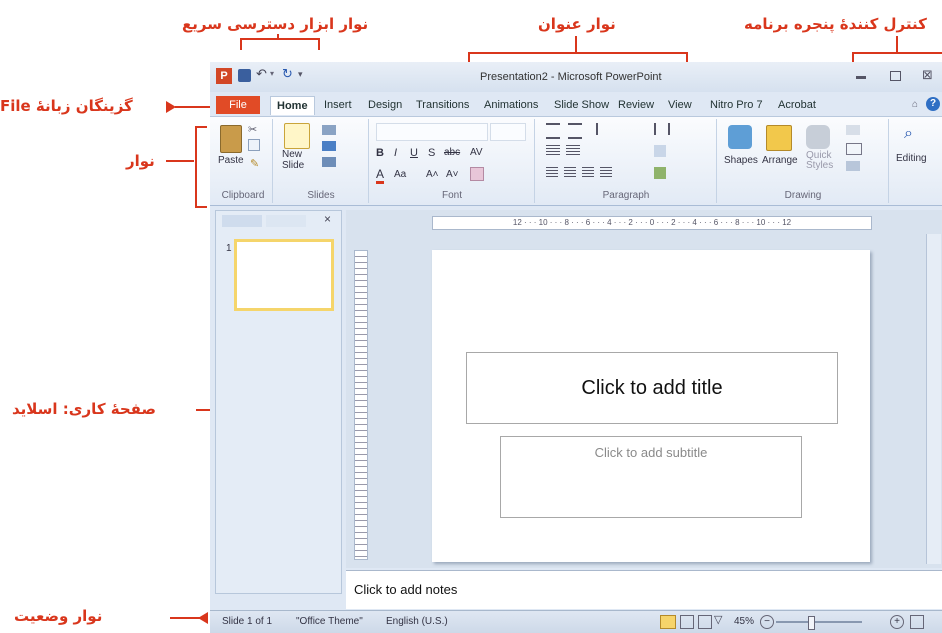 The height and width of the screenshot is (633, 942). Describe the element at coordinates (767, 622) in the screenshot. I see `zoom-out-icon: −` at that location.